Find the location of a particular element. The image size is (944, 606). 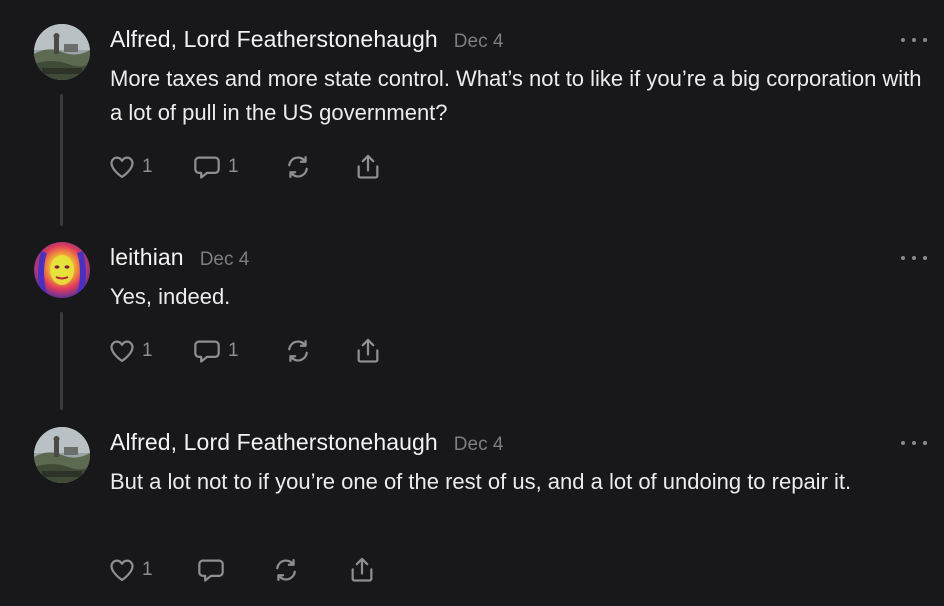

post-text: Yes, indeed. is located at coordinates (170, 296).